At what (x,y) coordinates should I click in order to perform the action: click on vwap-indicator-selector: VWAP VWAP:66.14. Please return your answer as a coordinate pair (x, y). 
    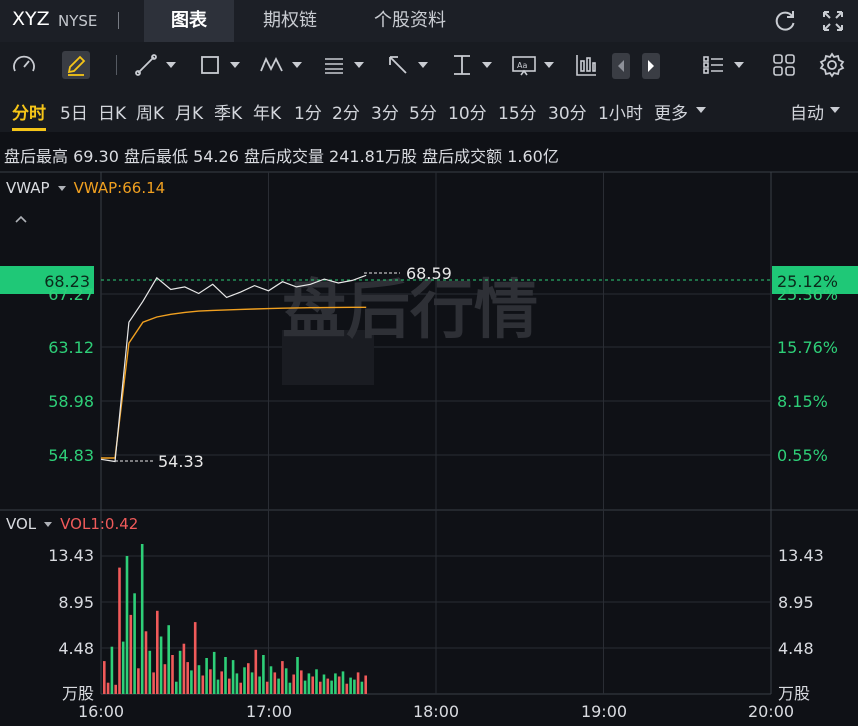
    Looking at the image, I should click on (85, 188).